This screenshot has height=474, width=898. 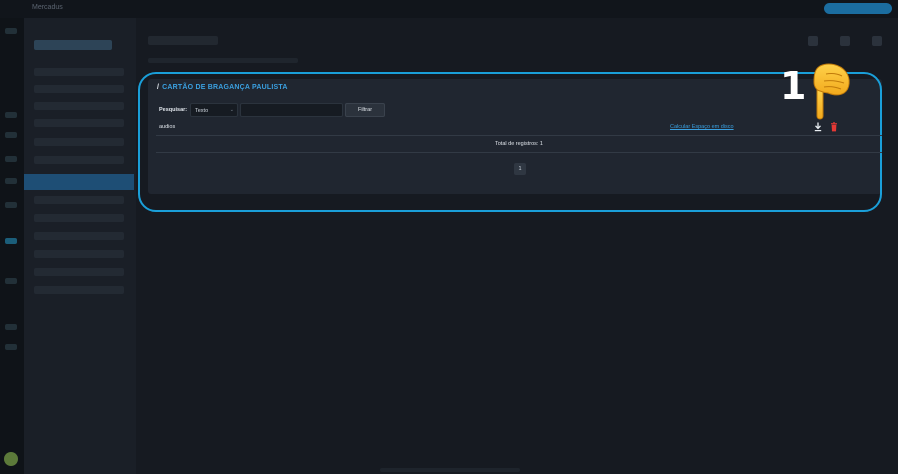 What do you see at coordinates (158, 87) in the screenshot?
I see `title-prefix: /` at bounding box center [158, 87].